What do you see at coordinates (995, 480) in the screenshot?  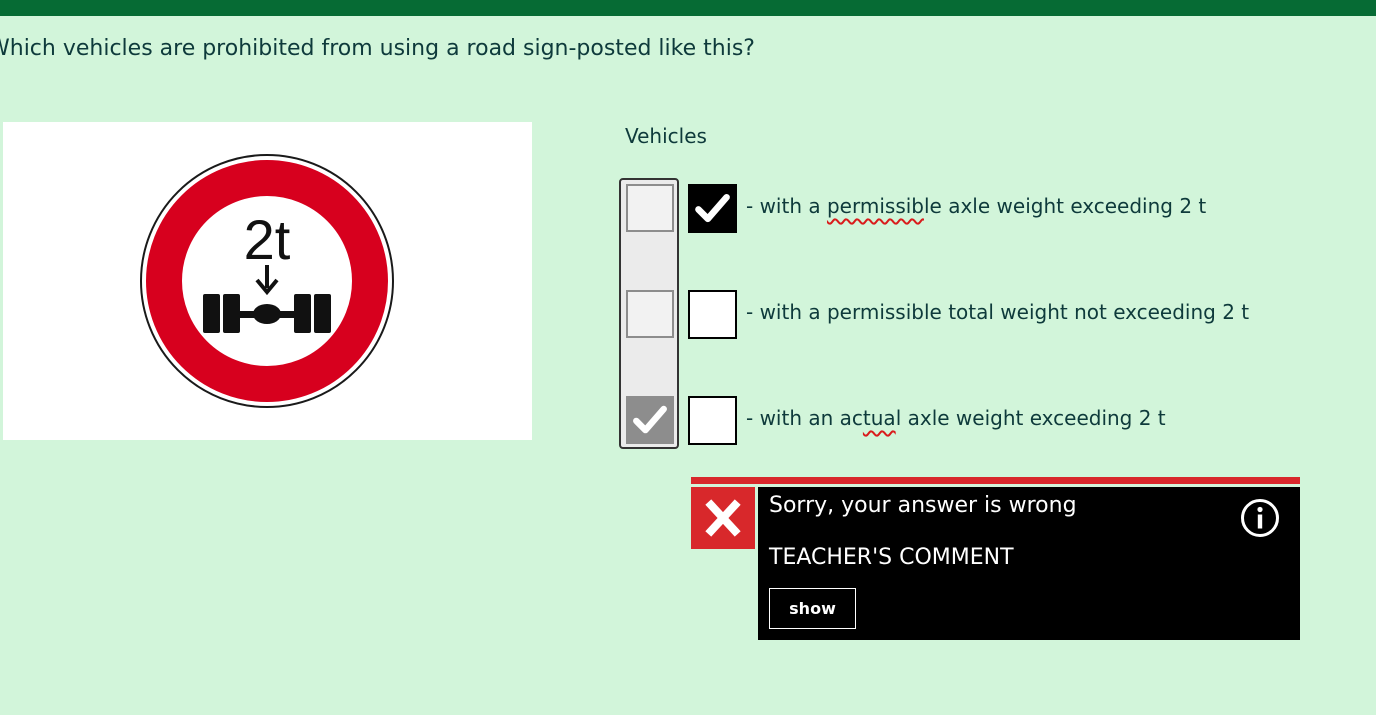 I see `feedback-error-line` at bounding box center [995, 480].